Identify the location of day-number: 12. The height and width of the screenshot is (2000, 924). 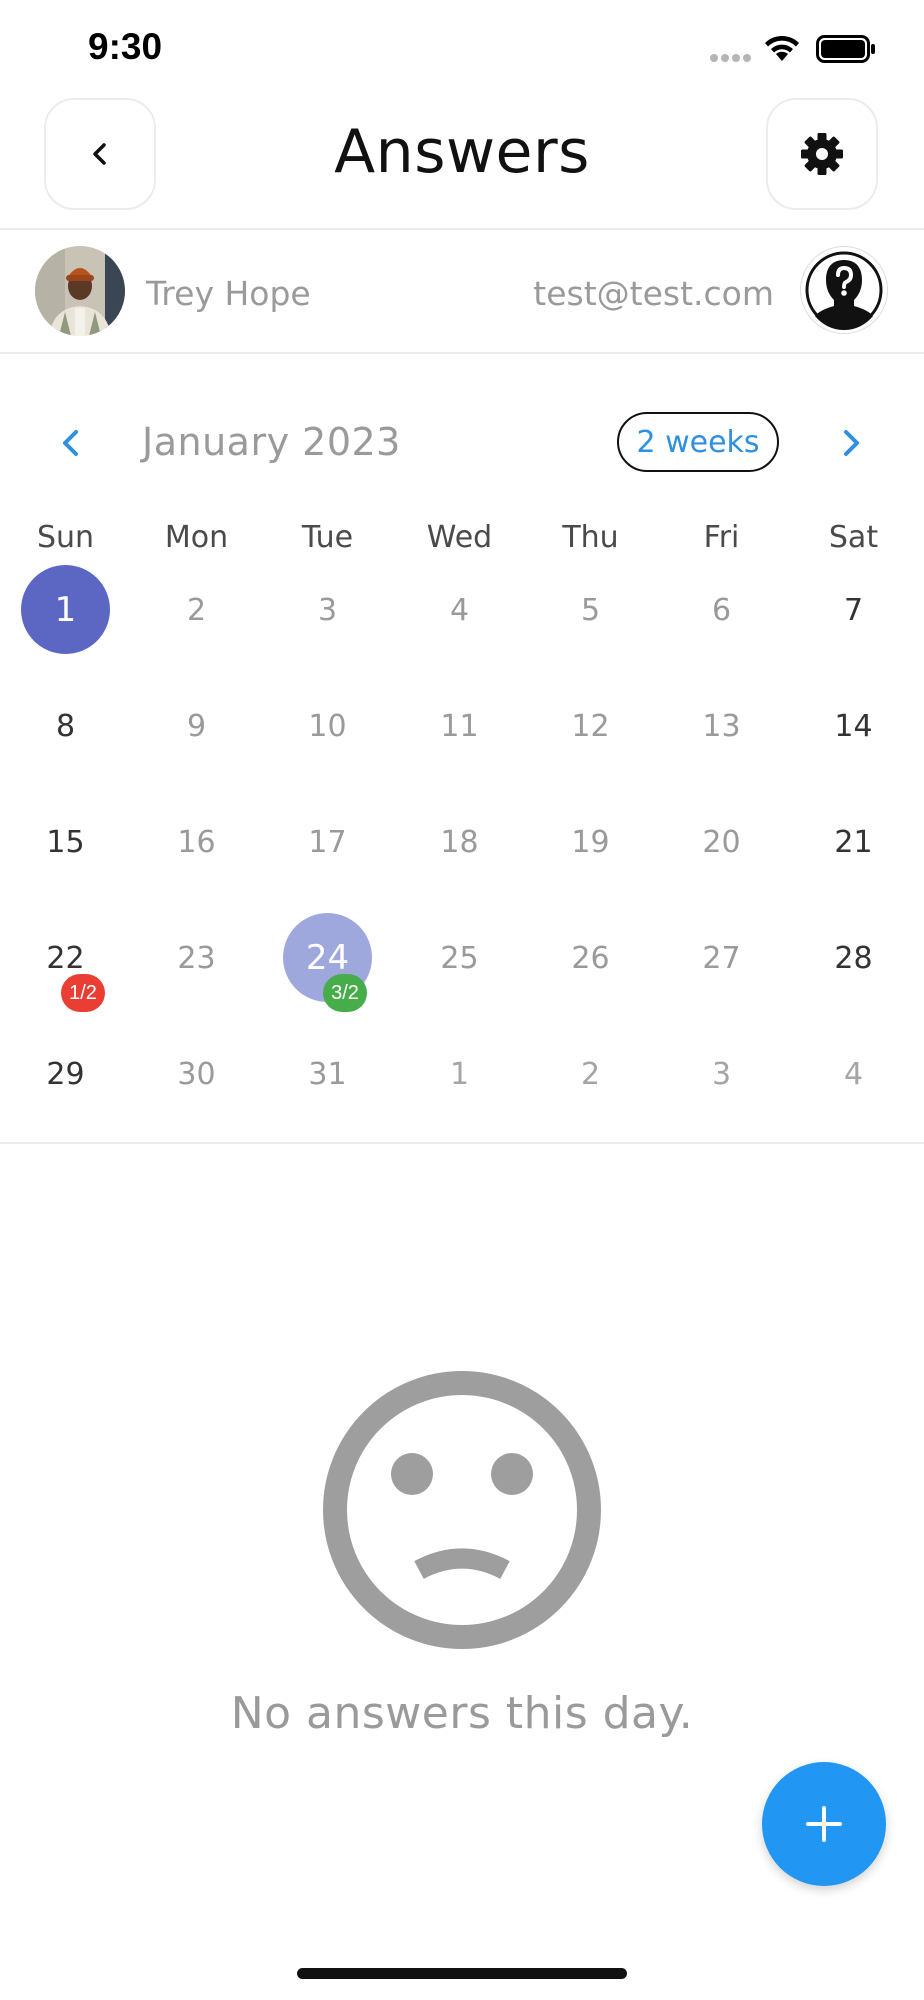
(590, 726).